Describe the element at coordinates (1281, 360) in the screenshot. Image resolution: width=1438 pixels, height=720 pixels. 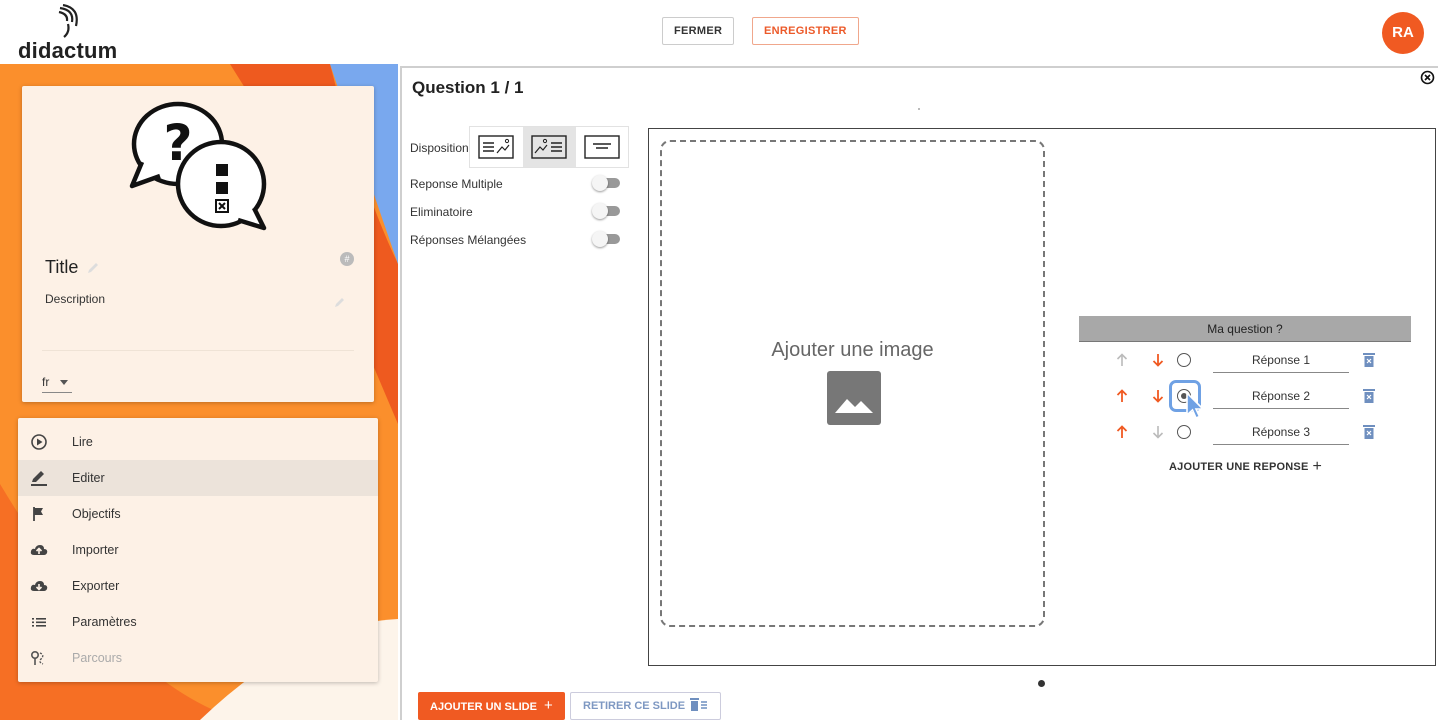
I see `answer-input: Réponse 1` at that location.